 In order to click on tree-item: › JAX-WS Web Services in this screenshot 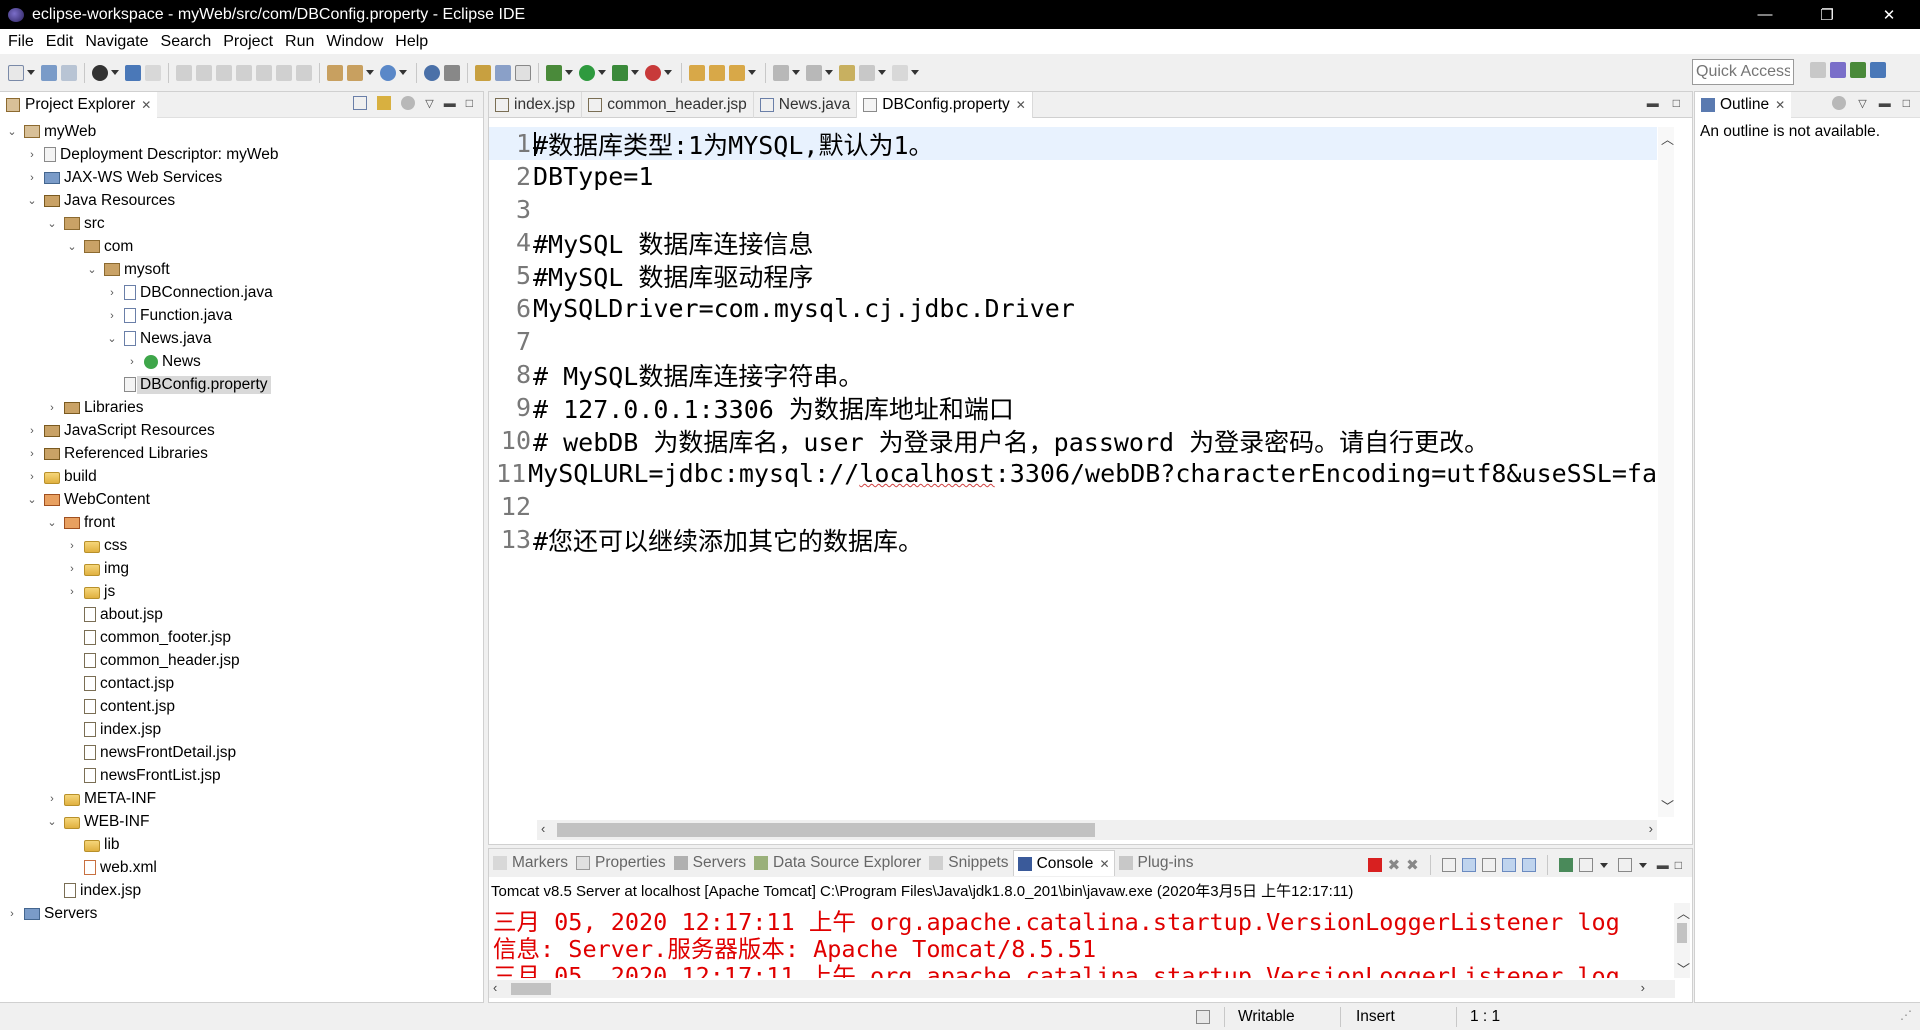, I will do `click(124, 177)`.